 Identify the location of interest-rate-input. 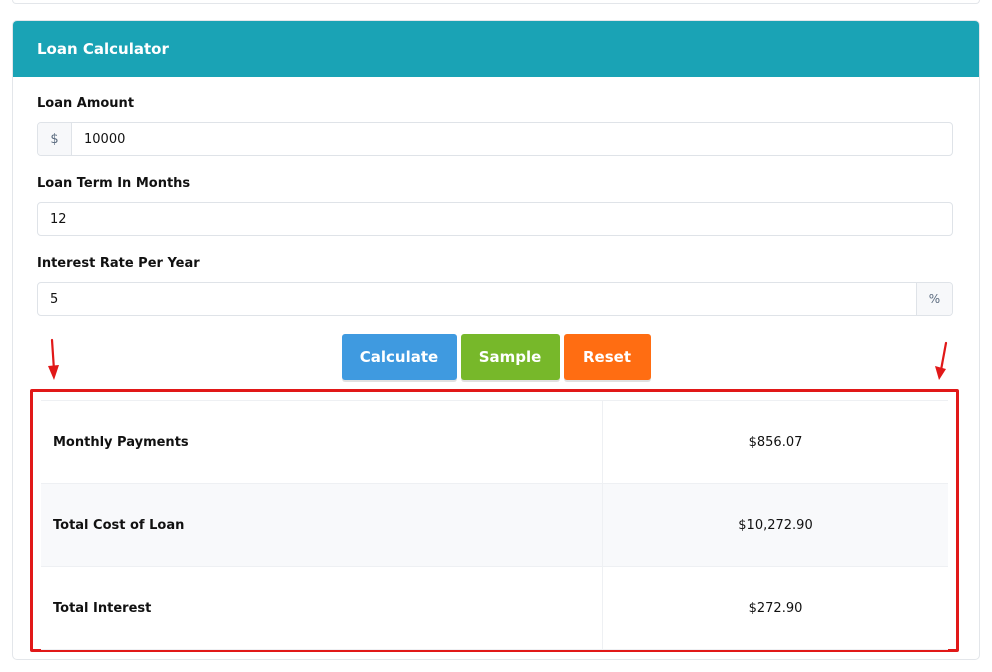
(477, 299).